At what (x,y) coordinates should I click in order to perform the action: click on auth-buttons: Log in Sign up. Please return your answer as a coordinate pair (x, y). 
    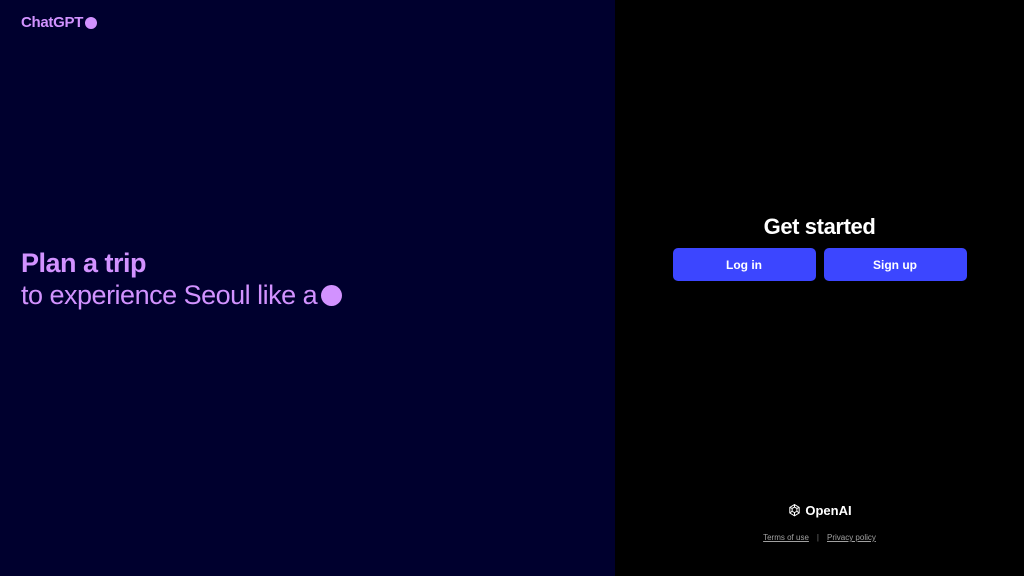
    Looking at the image, I should click on (819, 264).